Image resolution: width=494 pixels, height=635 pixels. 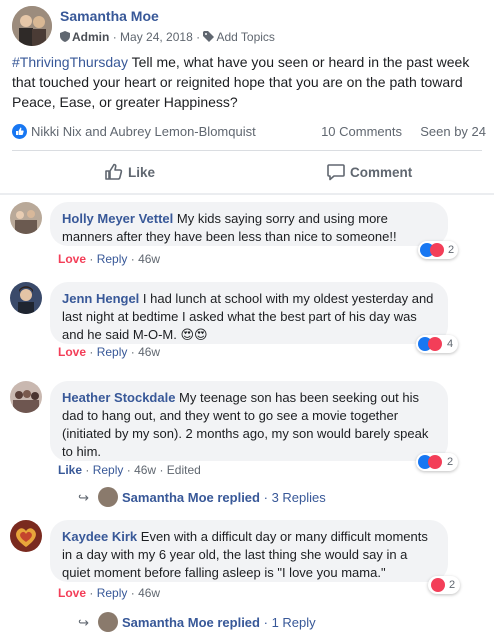 I want to click on hashtag-link: #ThrivingThursday, so click(x=70, y=62).